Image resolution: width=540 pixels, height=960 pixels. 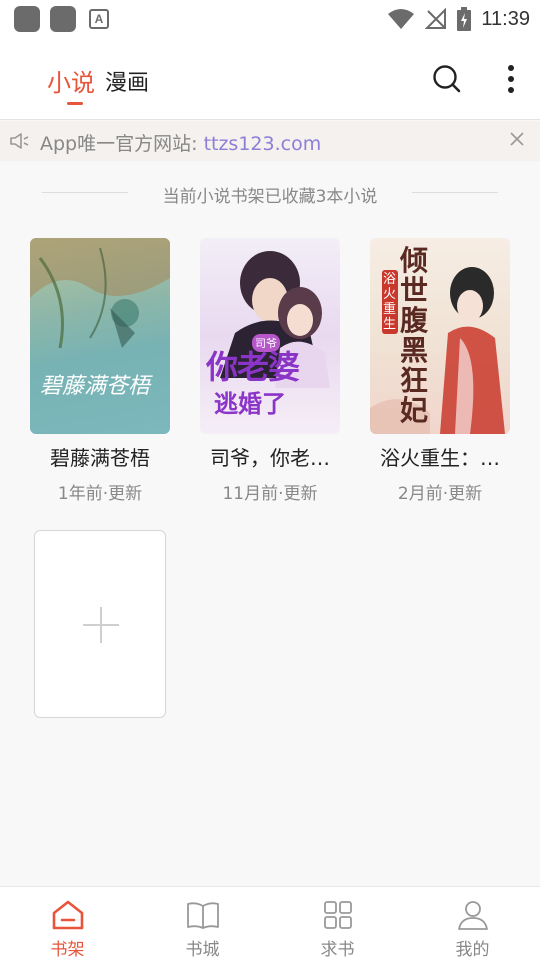 What do you see at coordinates (250, 403) in the screenshot?
I see `cover-subtitle-art: 逃婚了` at bounding box center [250, 403].